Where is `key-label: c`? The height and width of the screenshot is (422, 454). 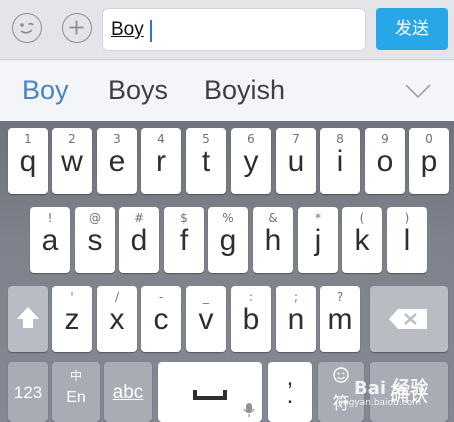 key-label: c is located at coordinates (161, 319).